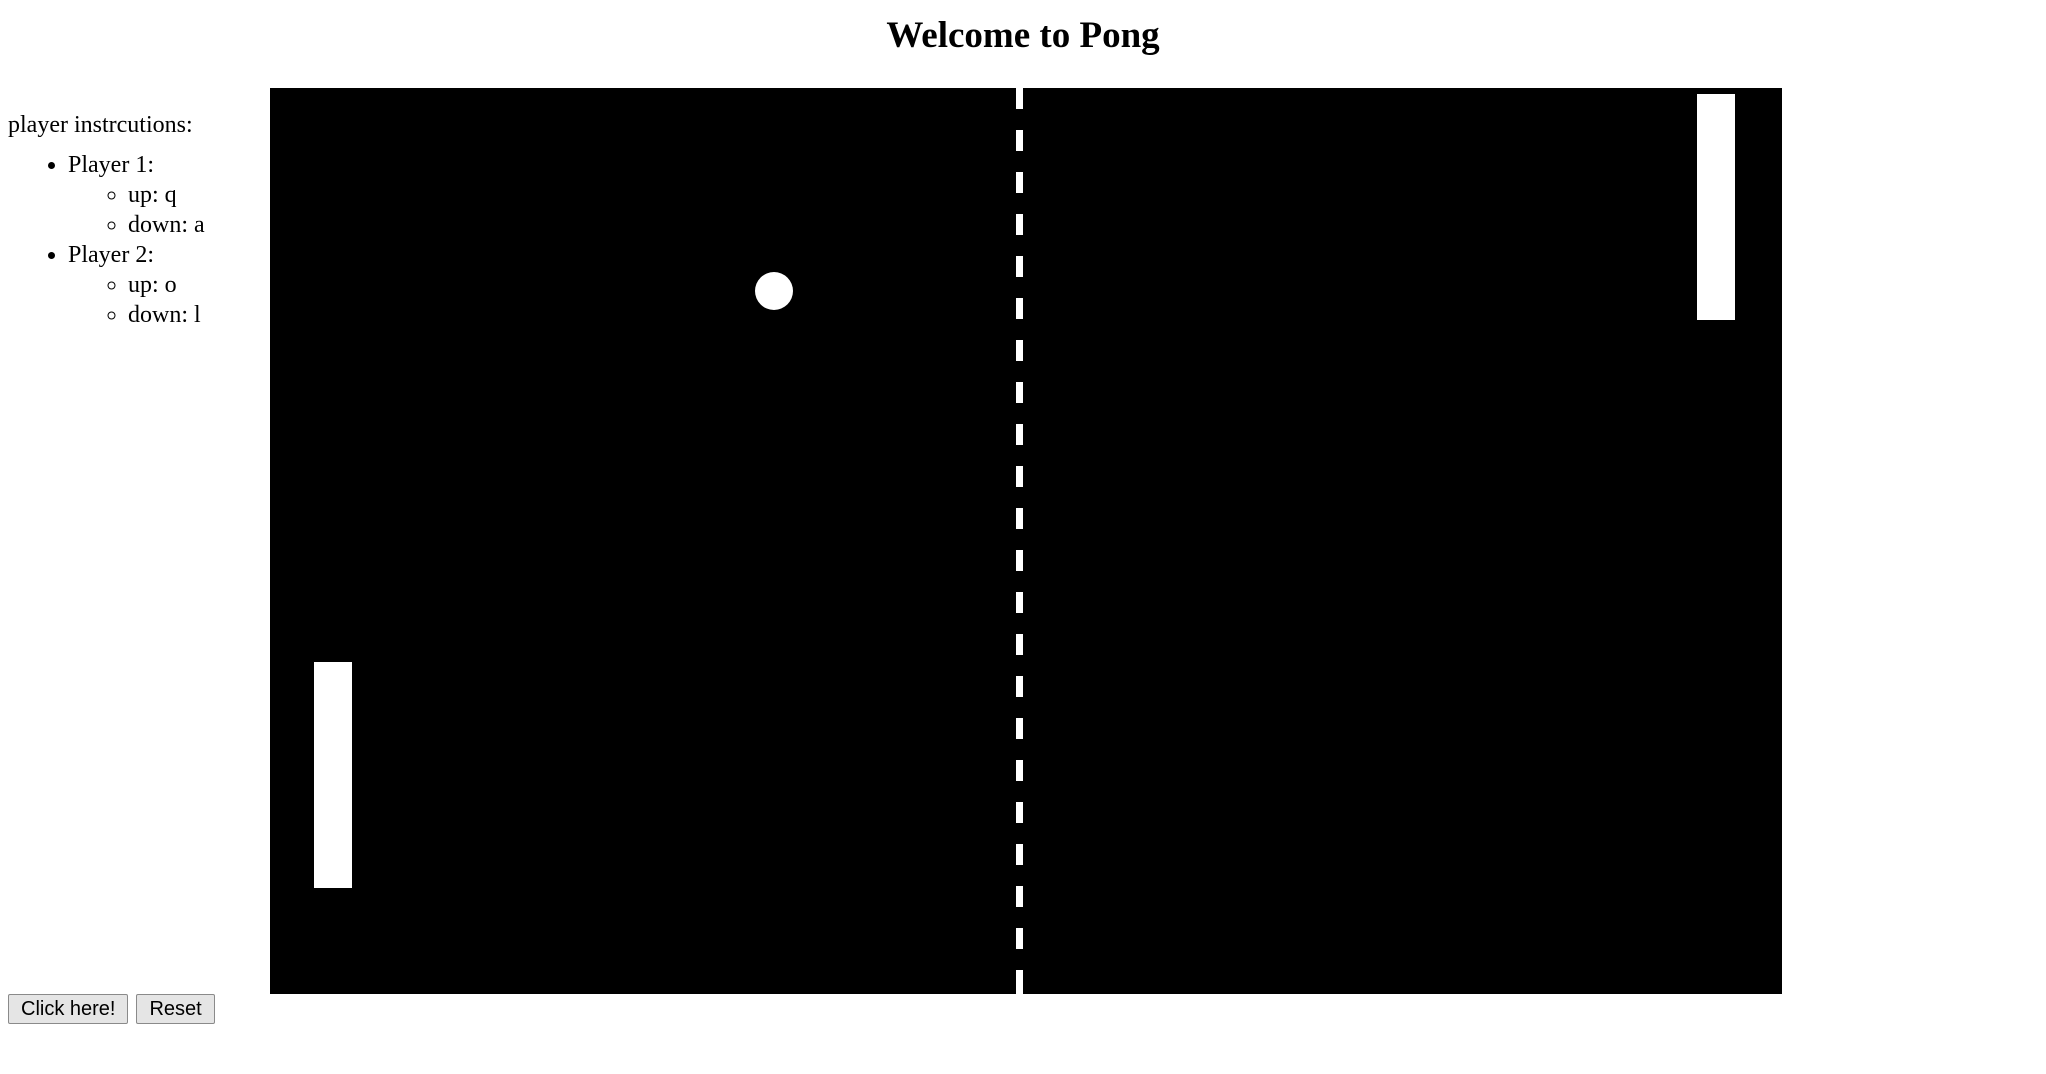  I want to click on player-2-down-key: down: l, so click(166, 315).